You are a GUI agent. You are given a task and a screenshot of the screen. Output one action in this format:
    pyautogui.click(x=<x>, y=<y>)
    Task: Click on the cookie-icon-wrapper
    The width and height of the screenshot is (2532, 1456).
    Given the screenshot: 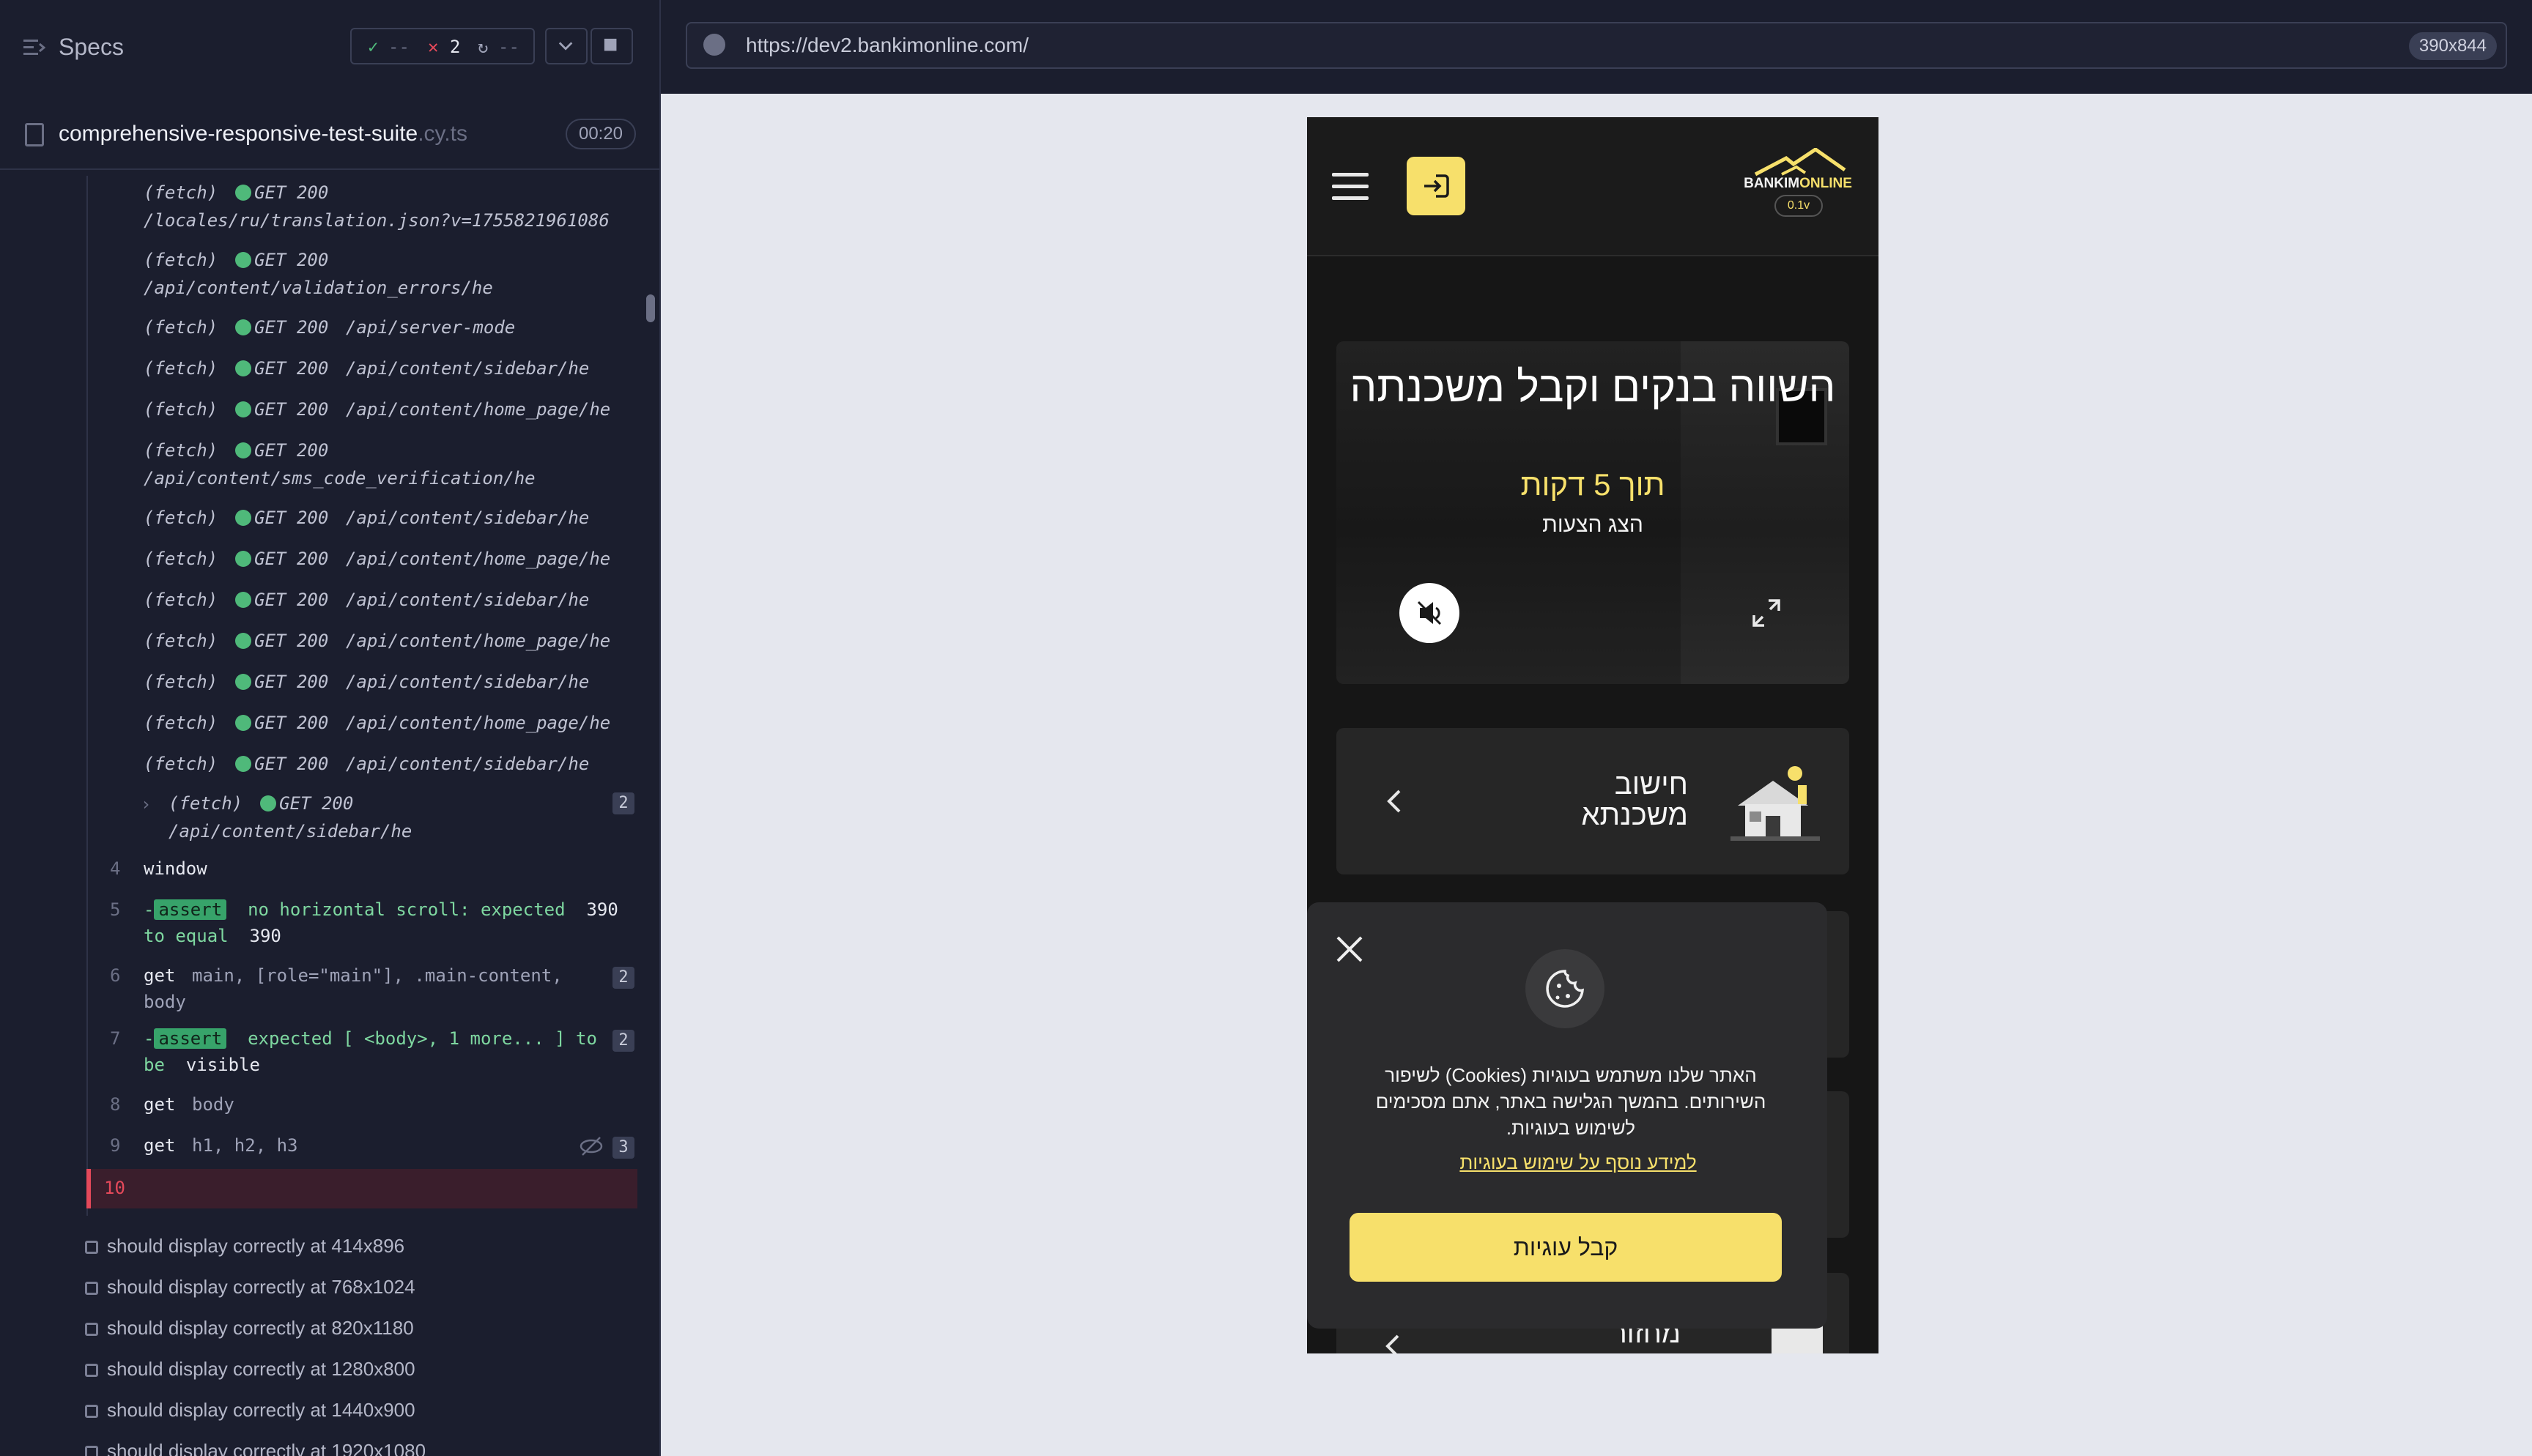 What is the action you would take?
    pyautogui.click(x=1564, y=989)
    